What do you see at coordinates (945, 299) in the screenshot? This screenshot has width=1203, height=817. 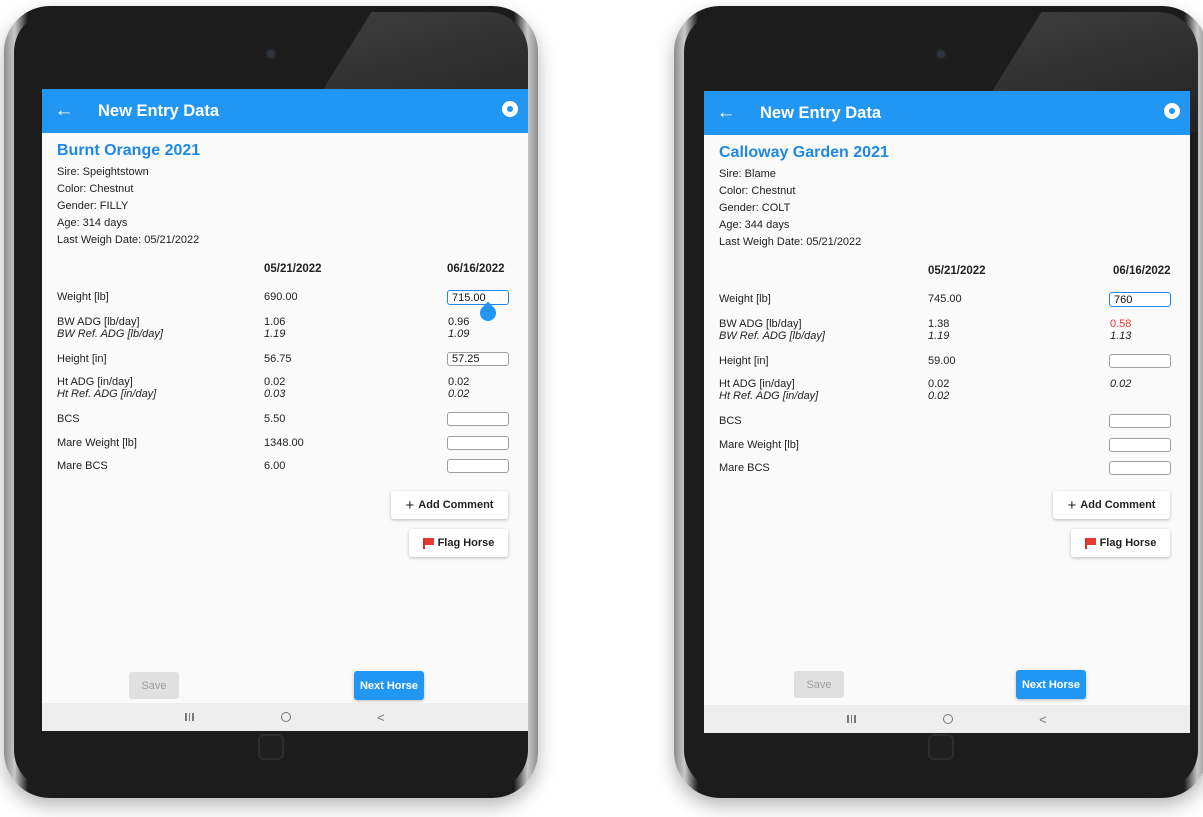 I see `weight-previous: 745.00` at bounding box center [945, 299].